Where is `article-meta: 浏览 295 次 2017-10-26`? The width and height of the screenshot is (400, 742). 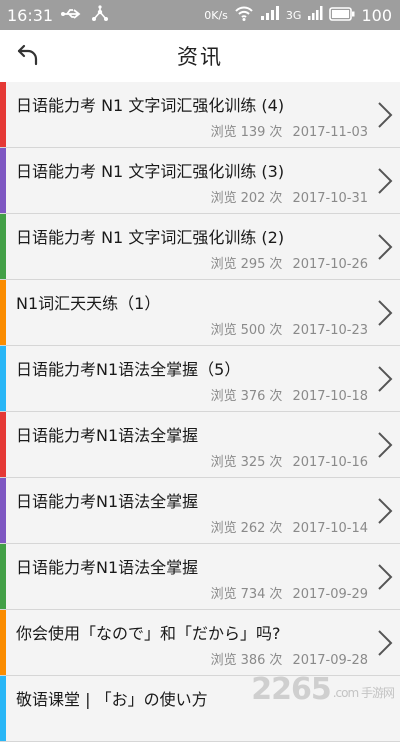
article-meta: 浏览 295 次 2017-10-26 is located at coordinates (289, 264).